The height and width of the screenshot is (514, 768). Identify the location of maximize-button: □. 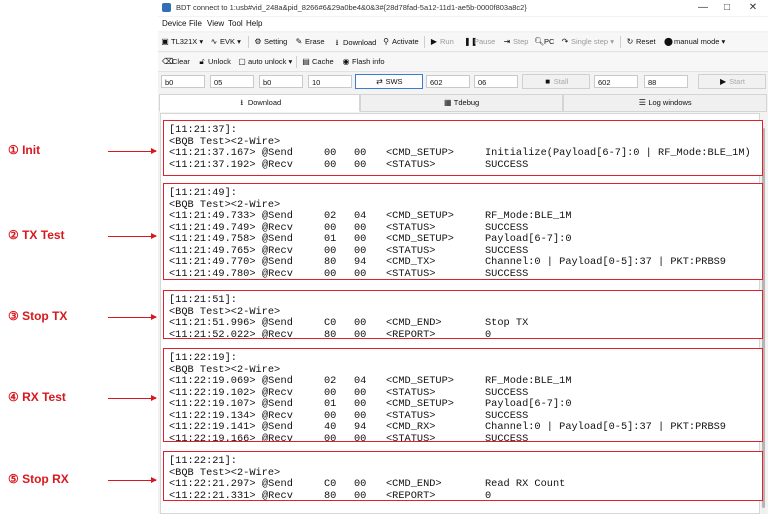
(727, 8).